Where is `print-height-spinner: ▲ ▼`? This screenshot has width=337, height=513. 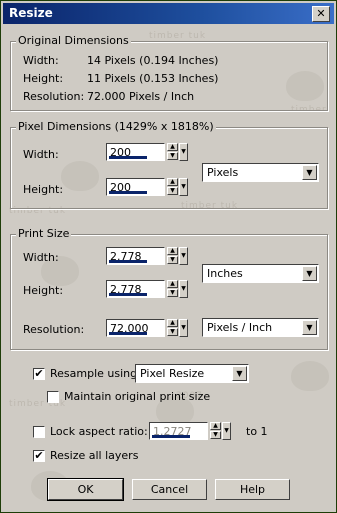
print-height-spinner: ▲ ▼ is located at coordinates (172, 289).